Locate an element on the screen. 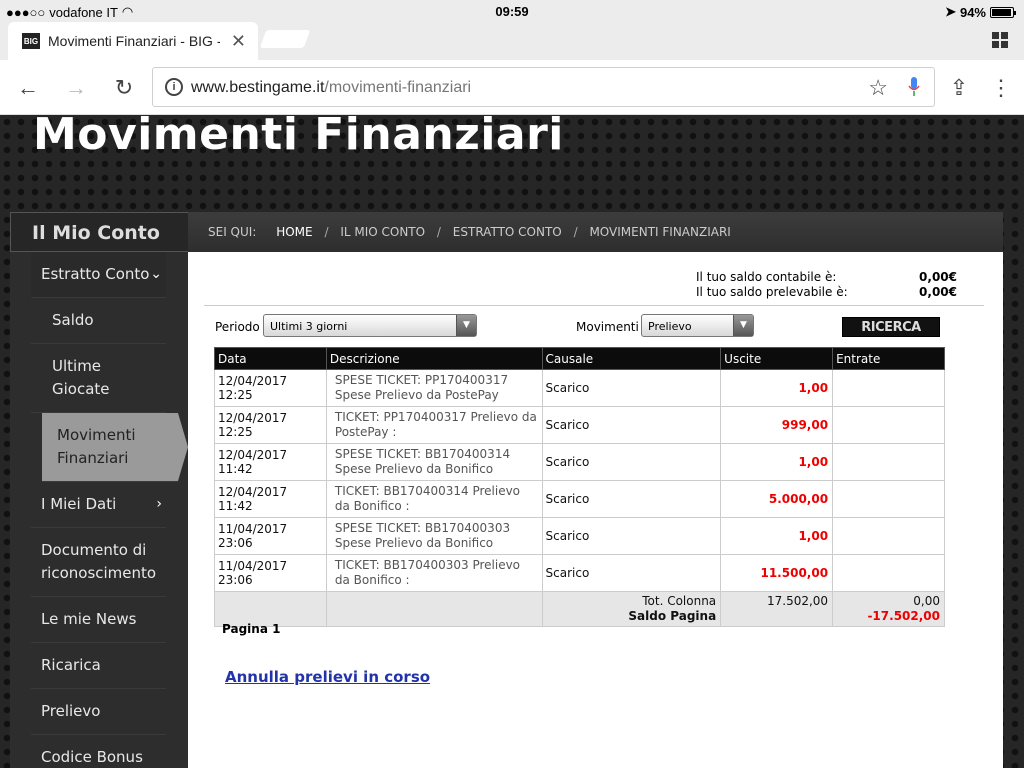 The width and height of the screenshot is (1024, 768). cell-data: 12/04/2017 11:42 is located at coordinates (270, 462).